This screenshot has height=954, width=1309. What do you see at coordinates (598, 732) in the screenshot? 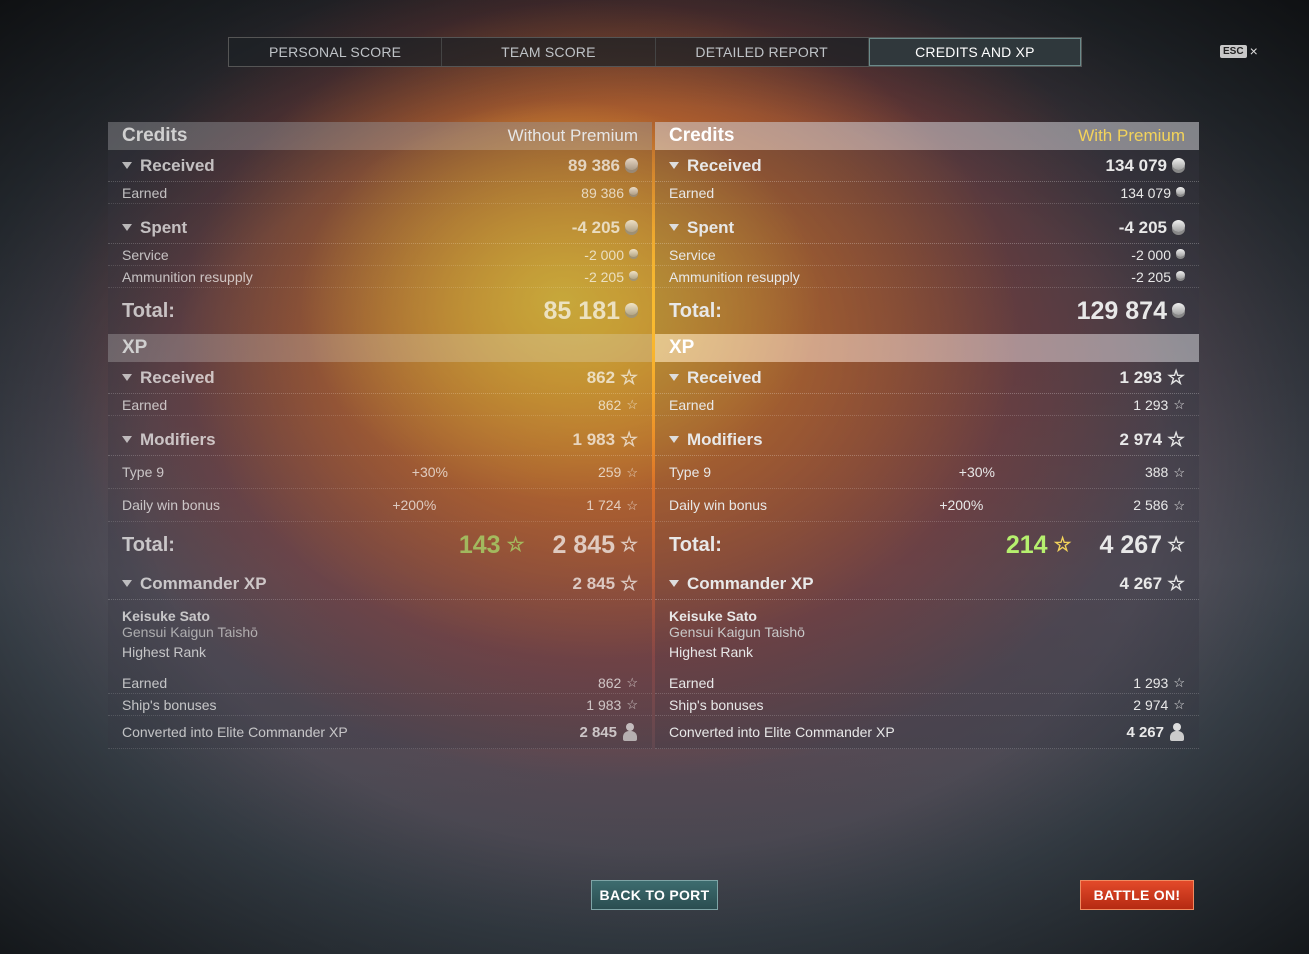
I see `converted-value: 2 845` at bounding box center [598, 732].